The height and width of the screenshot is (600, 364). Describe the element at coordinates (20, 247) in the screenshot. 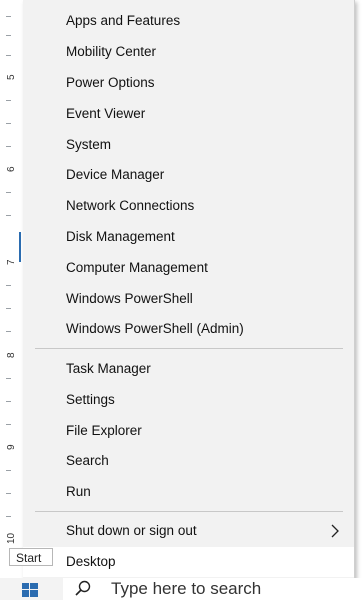

I see `ruler-margin-marker` at that location.